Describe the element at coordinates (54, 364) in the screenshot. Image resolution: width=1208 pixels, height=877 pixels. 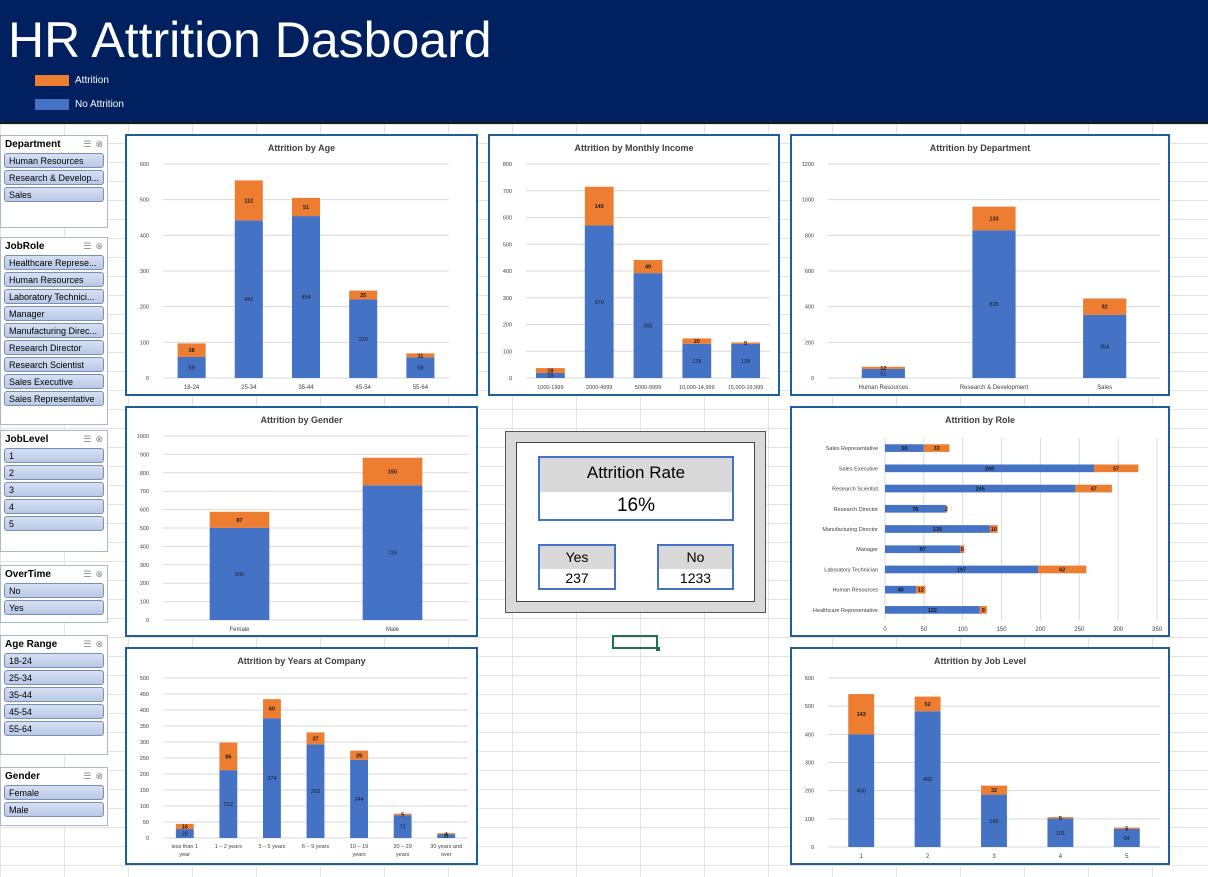
I see `slicer-item: Research Scientist` at that location.